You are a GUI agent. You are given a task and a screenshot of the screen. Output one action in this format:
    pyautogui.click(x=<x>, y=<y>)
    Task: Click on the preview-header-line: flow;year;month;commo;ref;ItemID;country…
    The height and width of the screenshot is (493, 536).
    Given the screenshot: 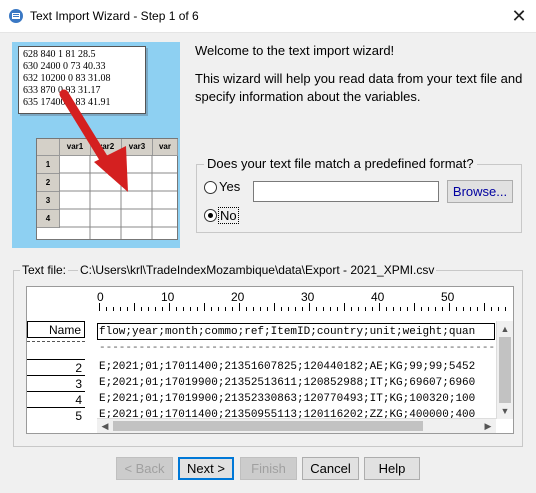 What is the action you would take?
    pyautogui.click(x=287, y=332)
    